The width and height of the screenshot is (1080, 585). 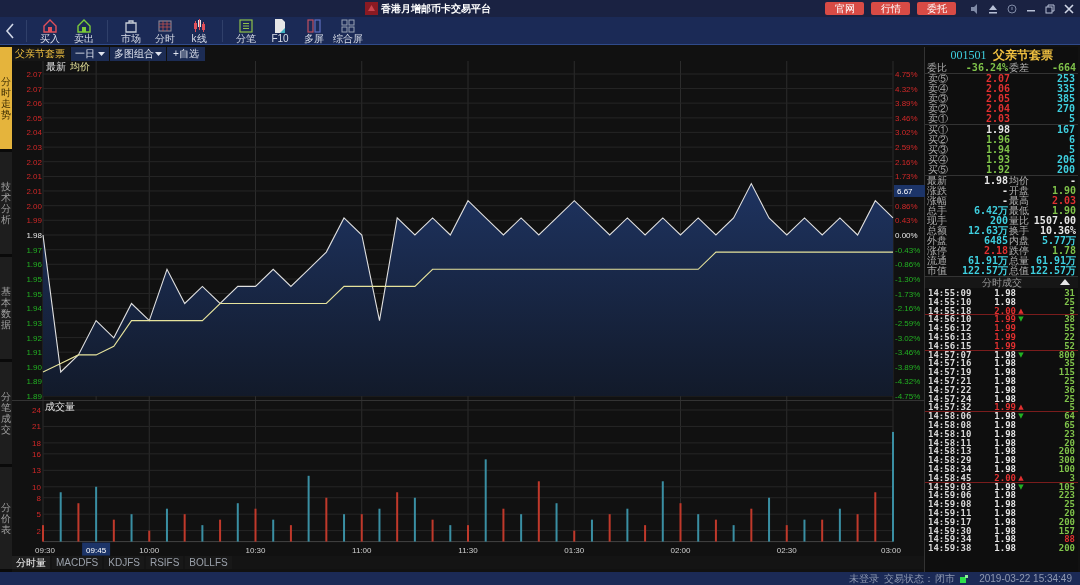 I want to click on trade-volume: 3, so click(x=1071, y=477).